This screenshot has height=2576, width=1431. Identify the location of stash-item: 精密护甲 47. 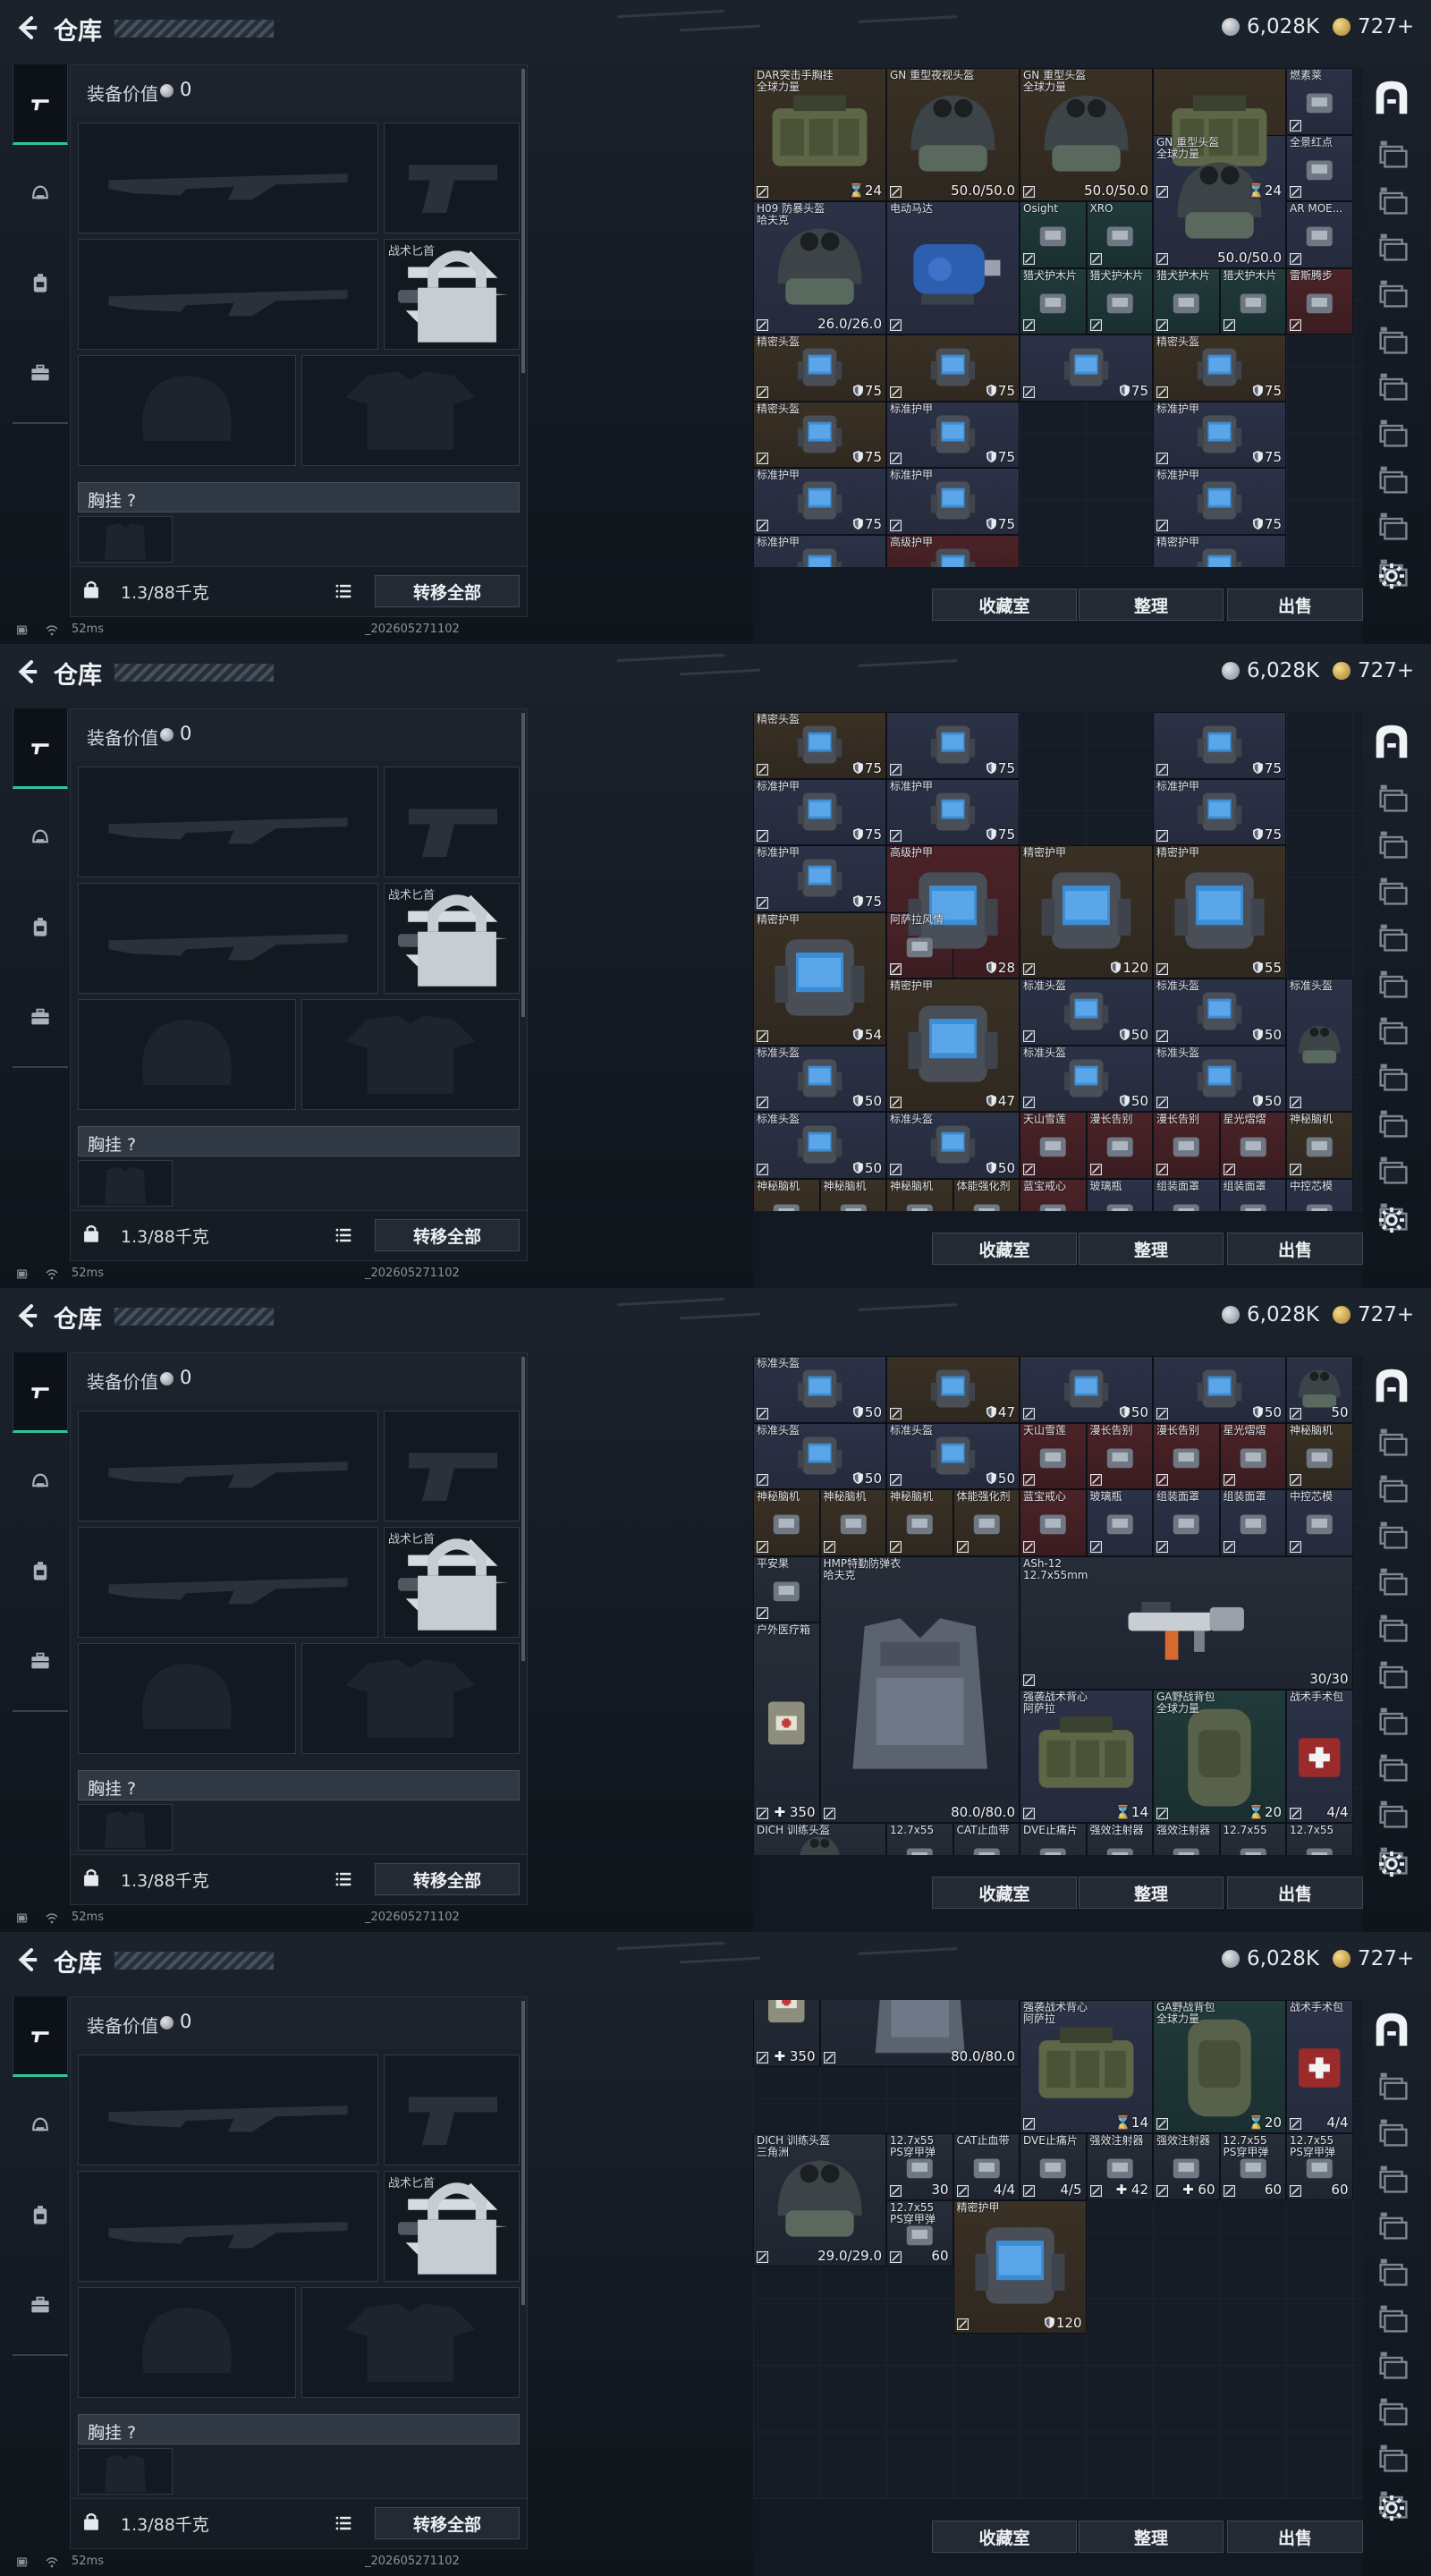
(953, 1045).